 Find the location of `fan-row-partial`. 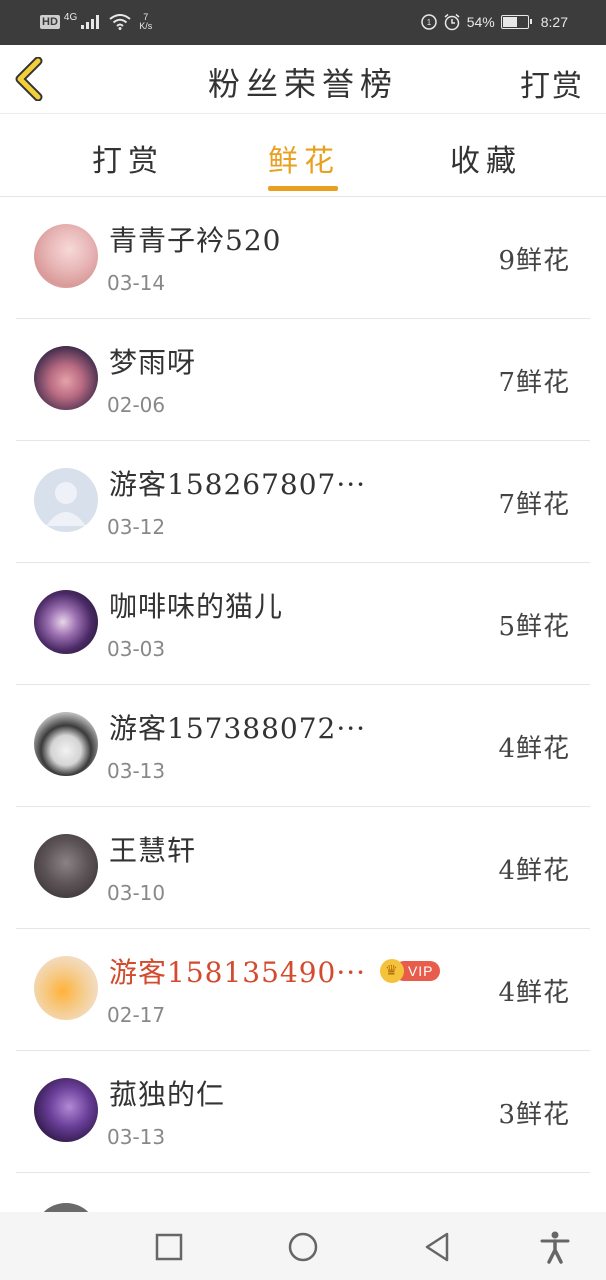

fan-row-partial is located at coordinates (303, 1193).